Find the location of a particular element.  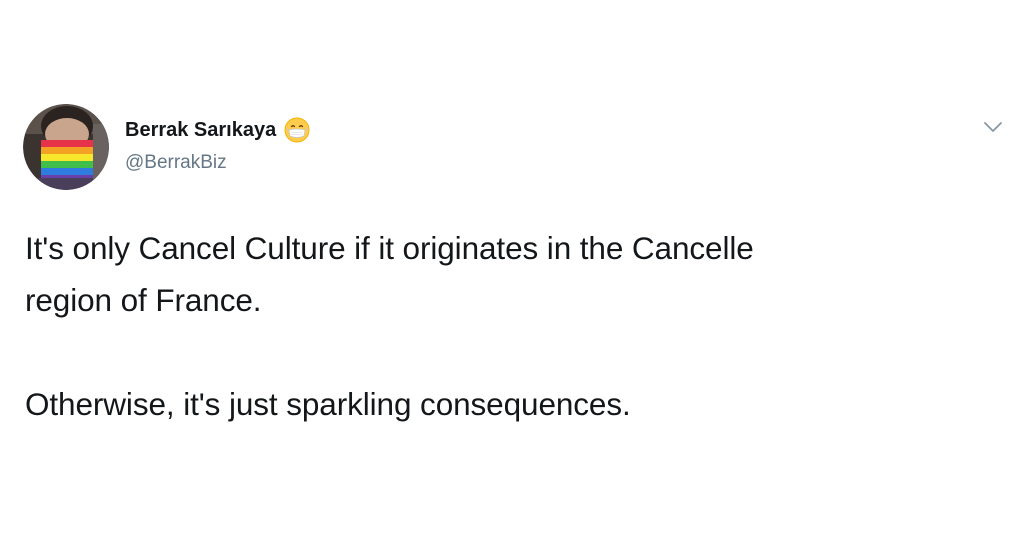

face-with-medical-mask-icon is located at coordinates (297, 130).